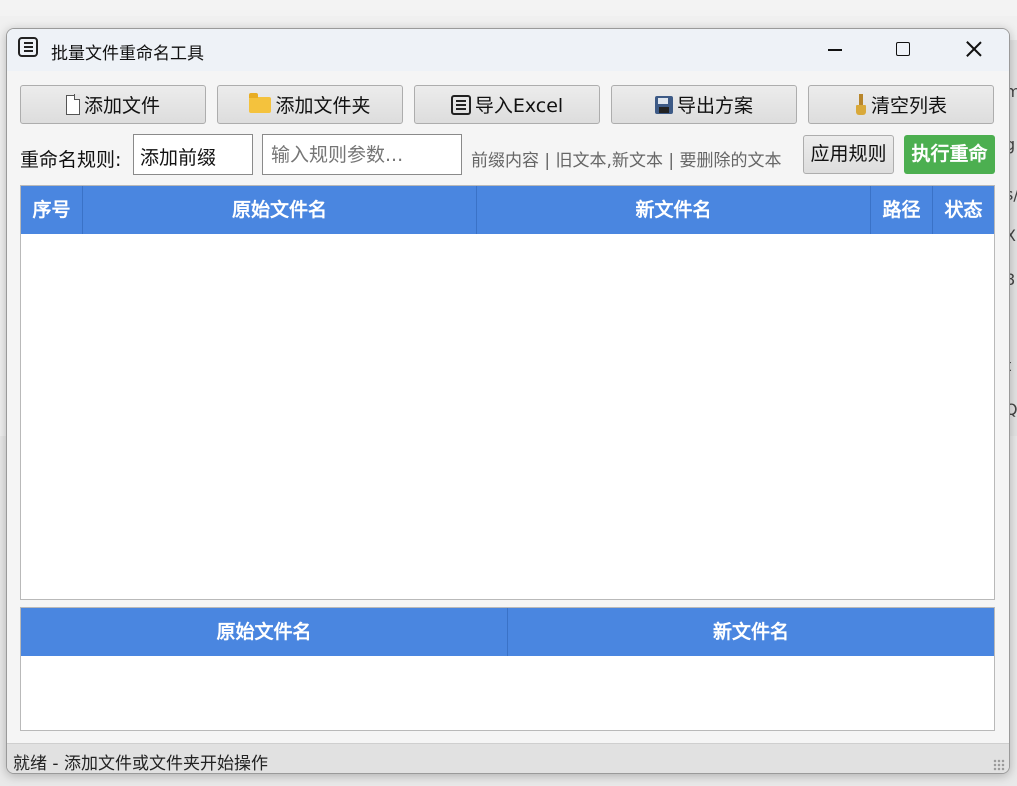 The image size is (1017, 786). Describe the element at coordinates (52, 210) in the screenshot. I see `column-header-index: 序号` at that location.